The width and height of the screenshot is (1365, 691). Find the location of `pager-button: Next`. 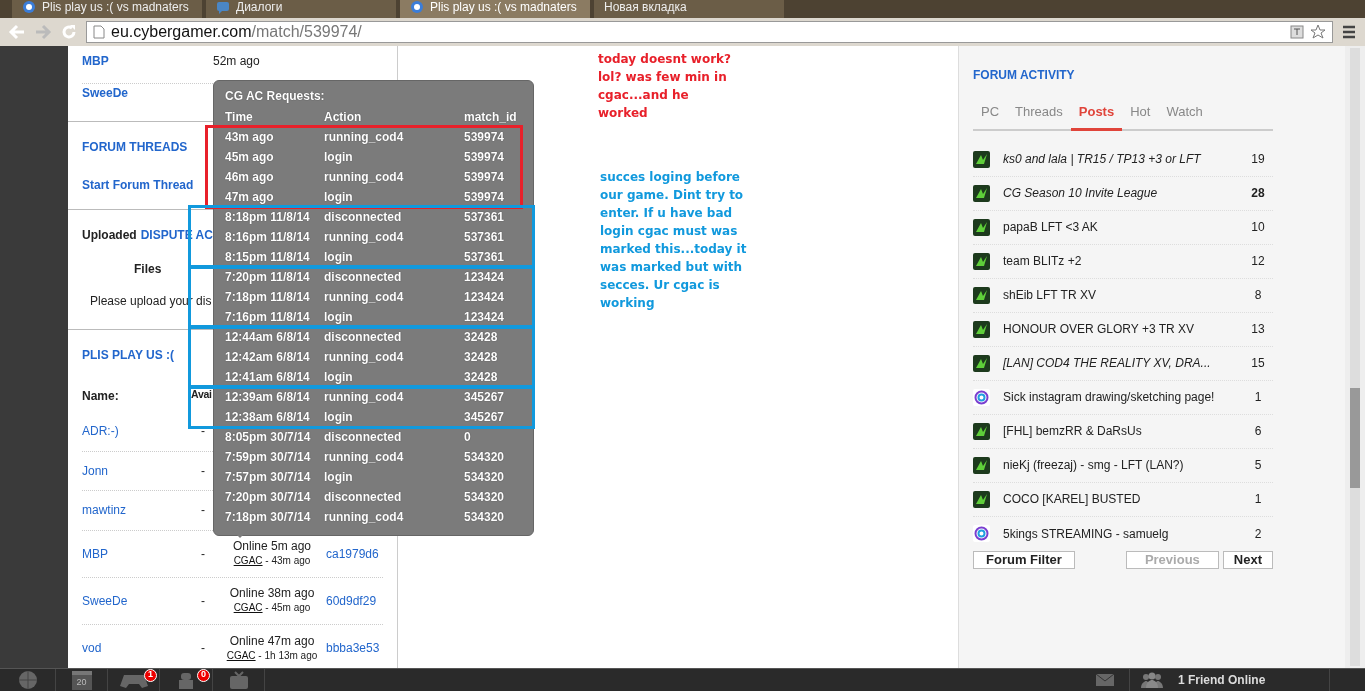

pager-button: Next is located at coordinates (1247, 559).